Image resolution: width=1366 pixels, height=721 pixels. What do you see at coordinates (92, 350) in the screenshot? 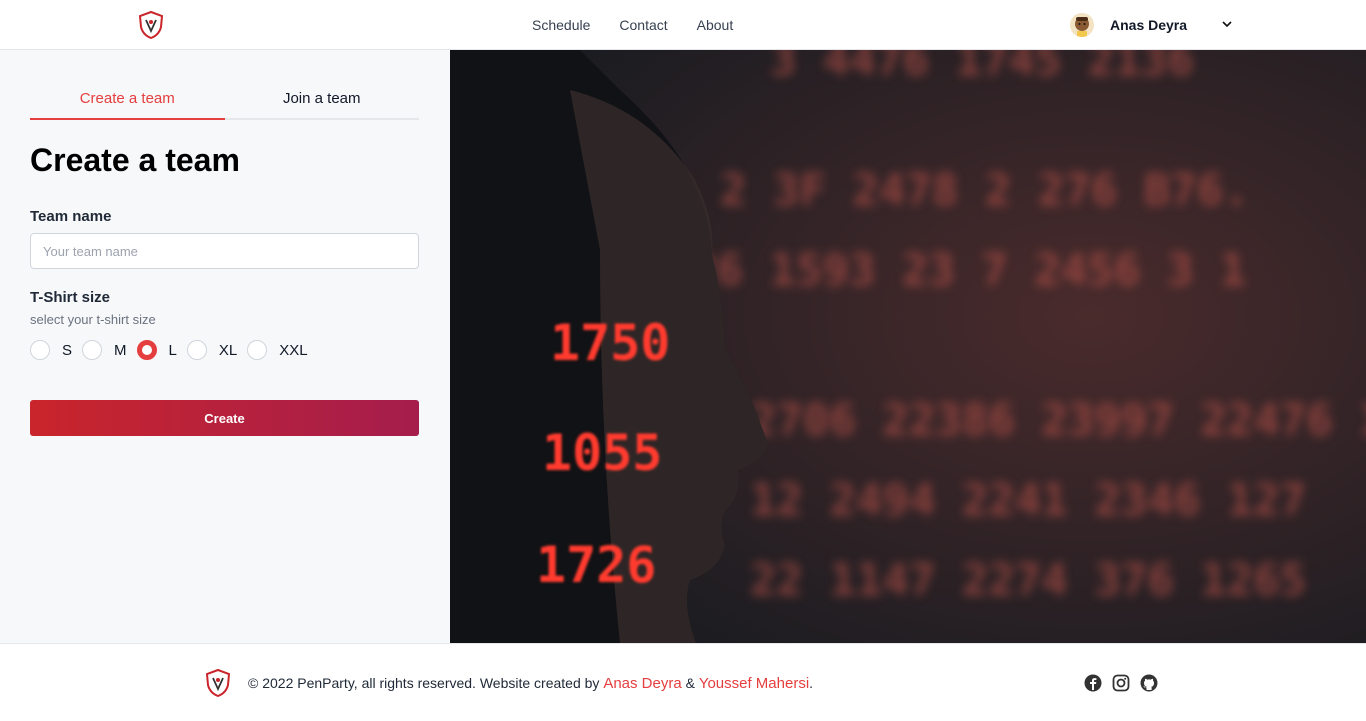
I see `size-radio-m` at bounding box center [92, 350].